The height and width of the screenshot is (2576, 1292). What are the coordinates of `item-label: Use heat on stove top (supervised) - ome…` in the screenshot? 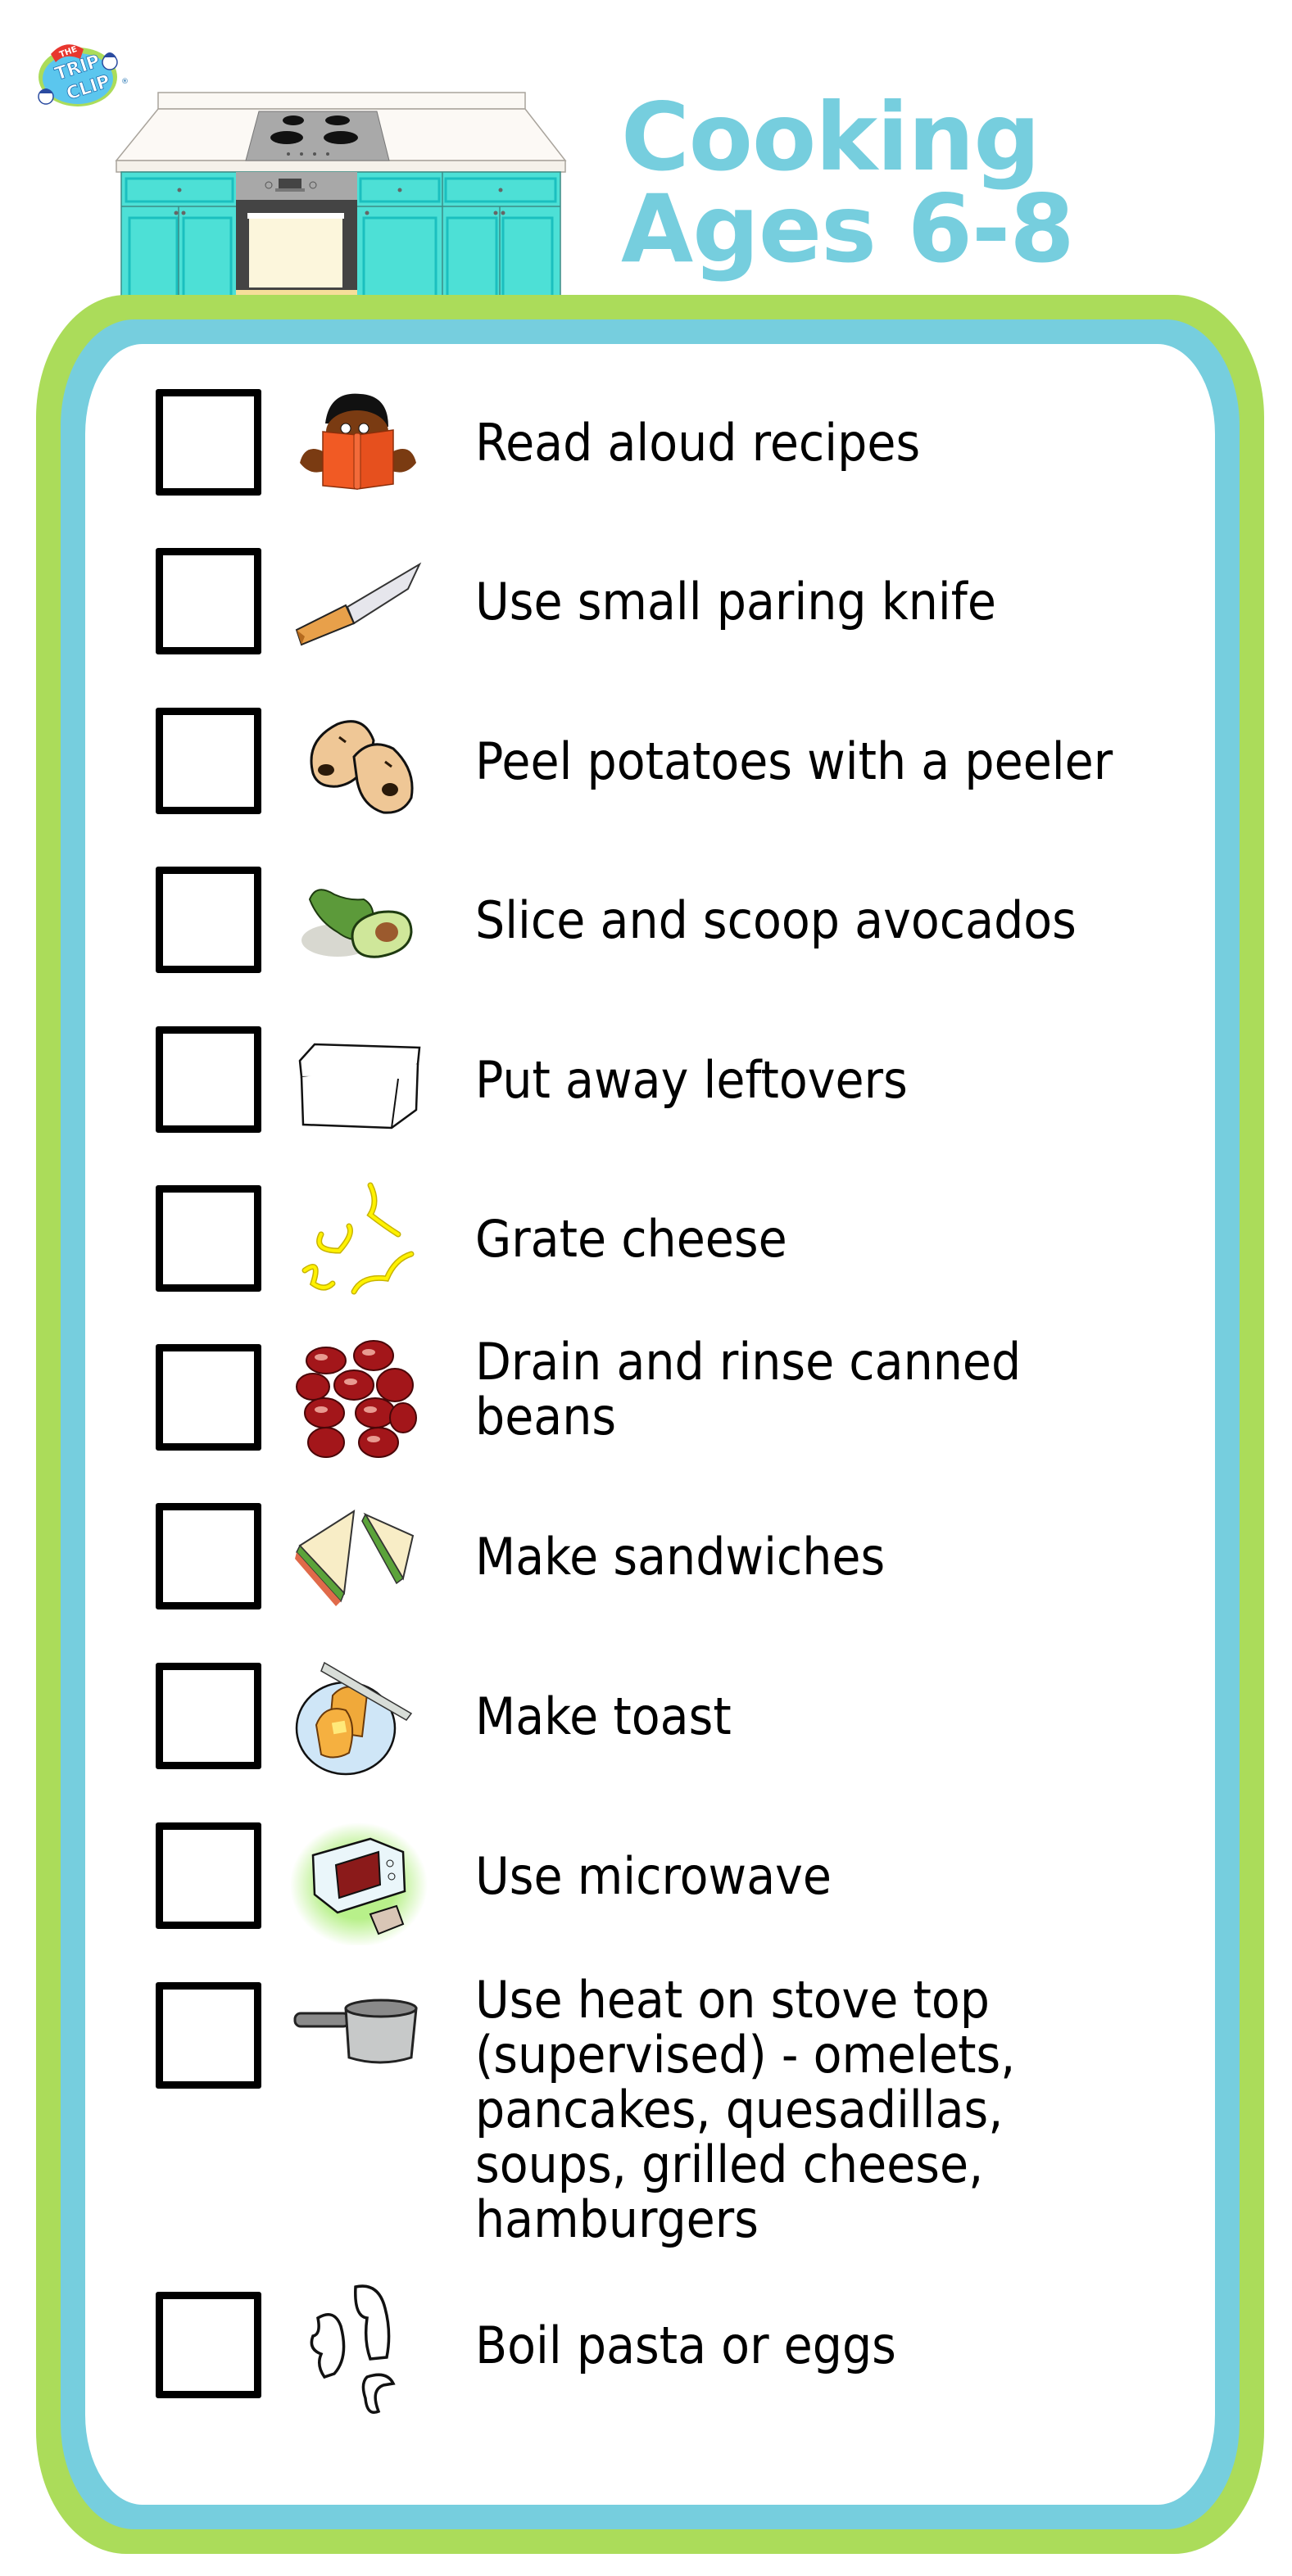 It's located at (745, 2109).